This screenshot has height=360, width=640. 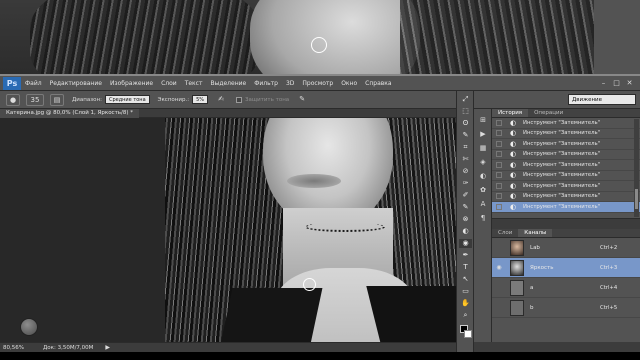 I want to click on navigator-handle-icon, so click(x=29, y=327).